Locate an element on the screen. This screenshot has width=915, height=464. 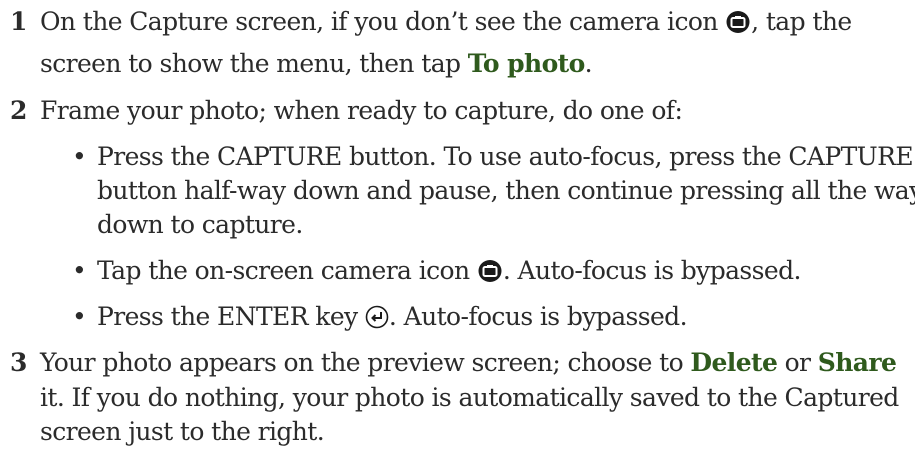
step-3-text-c: screen just to the right. is located at coordinates (182, 431).